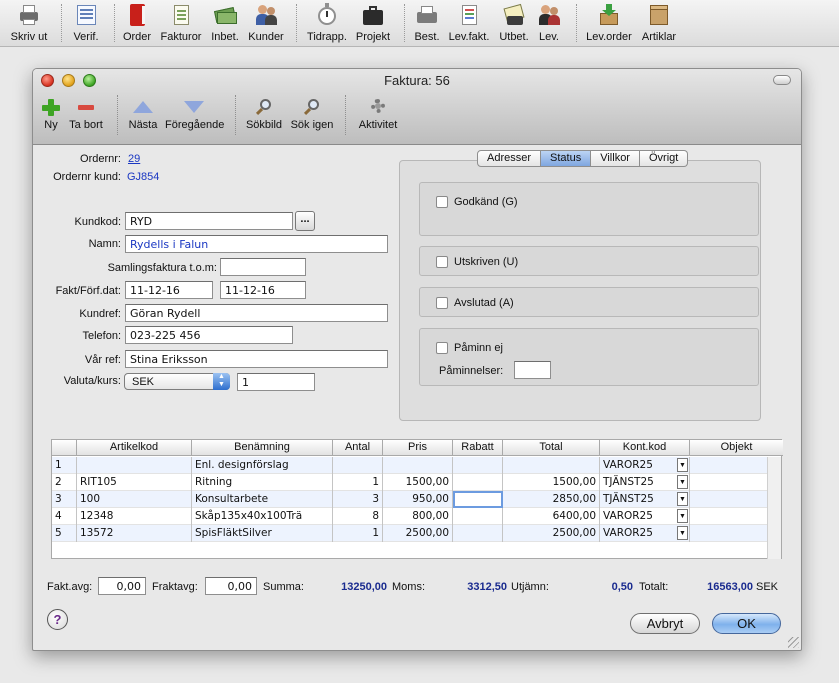 The image size is (839, 683). What do you see at coordinates (209, 221) in the screenshot?
I see `kundkod-field: RYD` at bounding box center [209, 221].